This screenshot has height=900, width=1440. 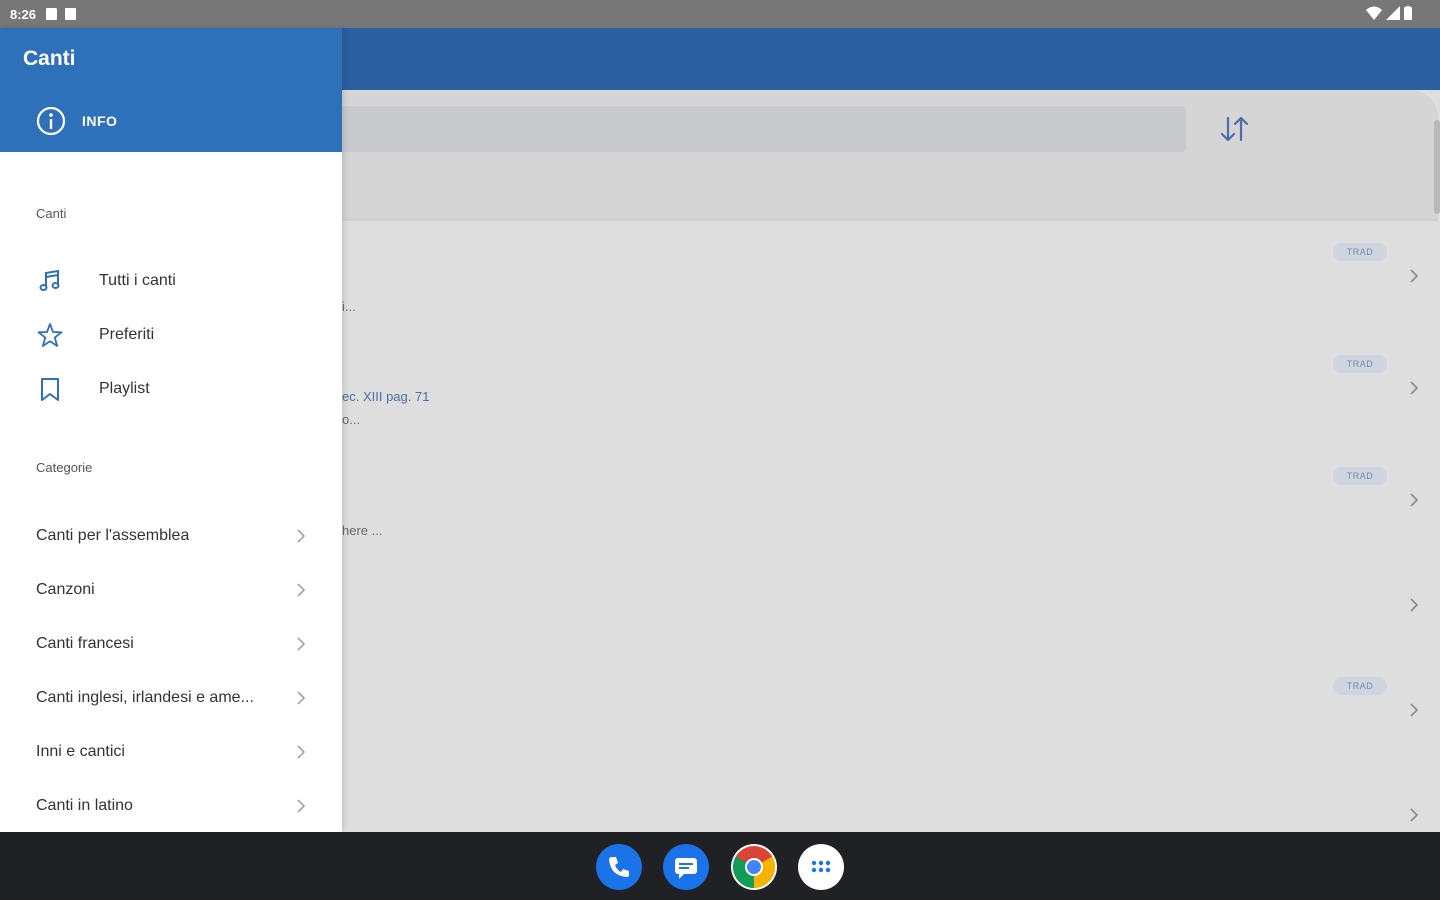 What do you see at coordinates (52, 14) in the screenshot?
I see `notification-icon` at bounding box center [52, 14].